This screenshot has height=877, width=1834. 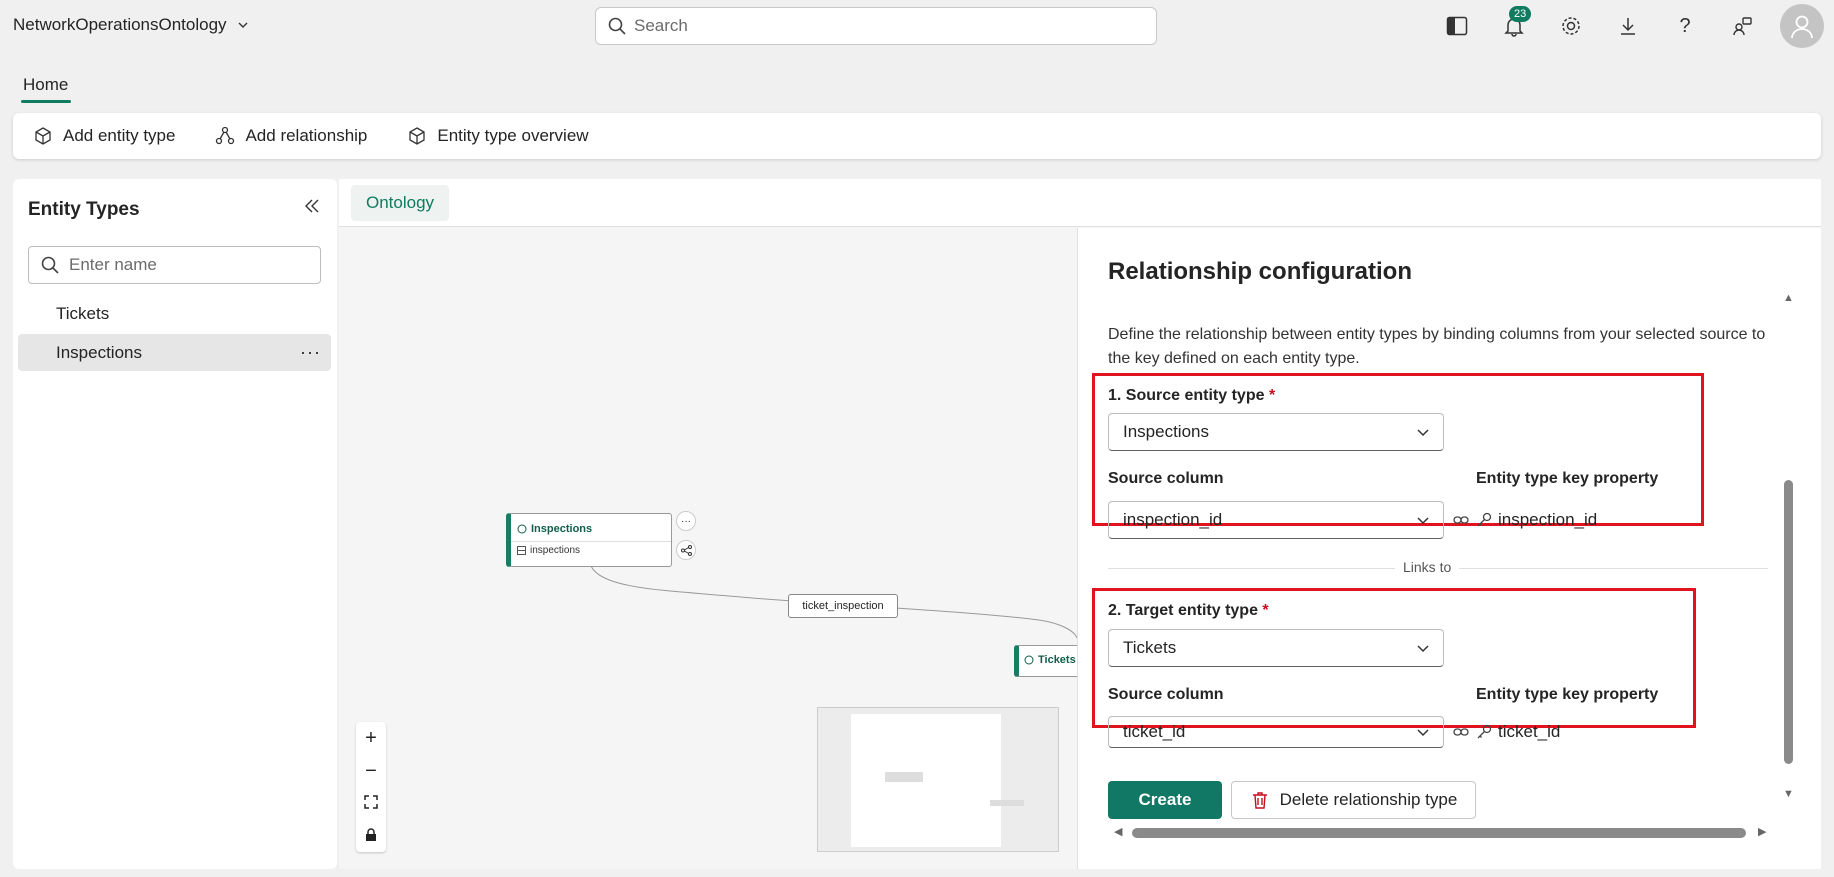 I want to click on tab-home-indicator, so click(x=46, y=101).